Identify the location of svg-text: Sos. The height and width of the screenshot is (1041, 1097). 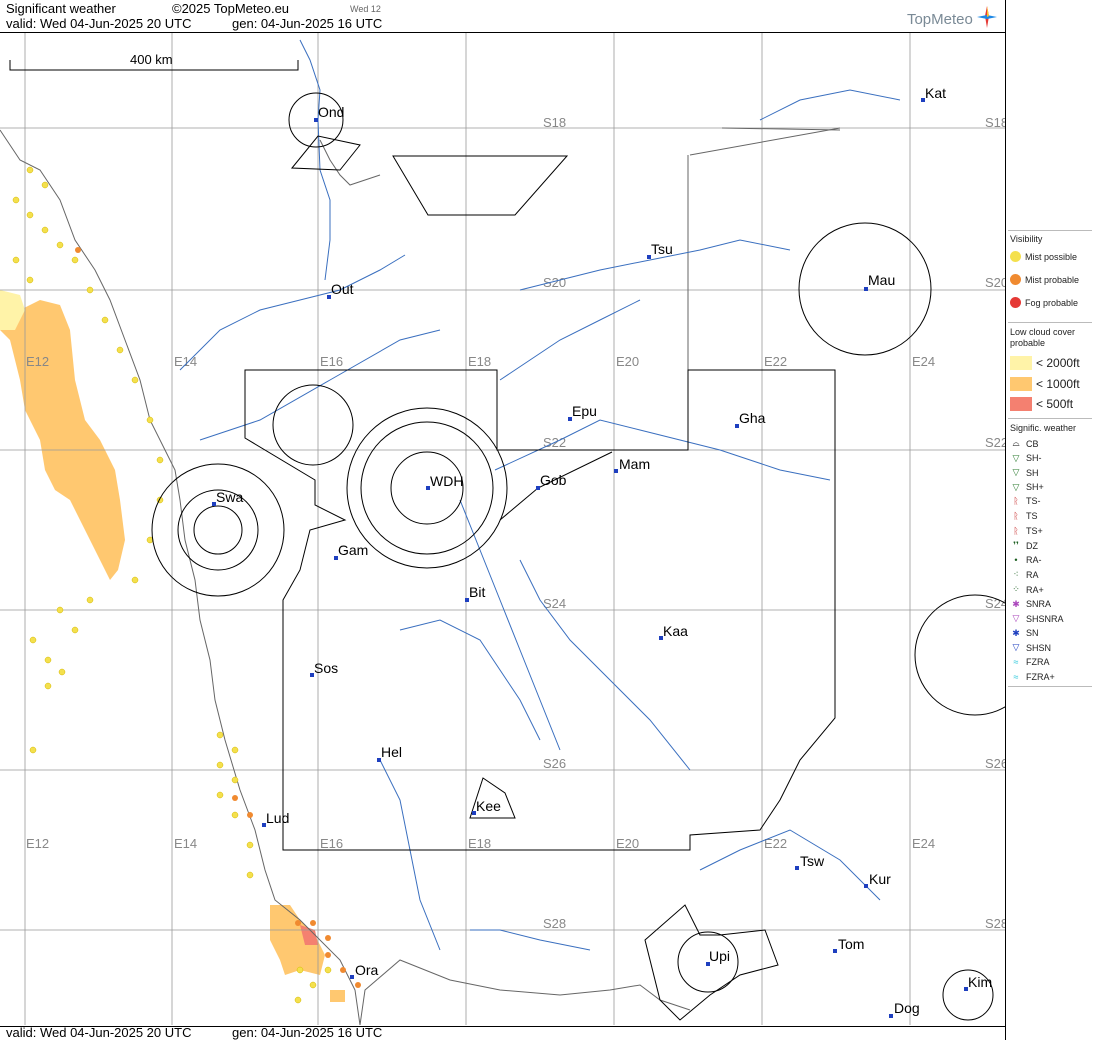
(326, 668).